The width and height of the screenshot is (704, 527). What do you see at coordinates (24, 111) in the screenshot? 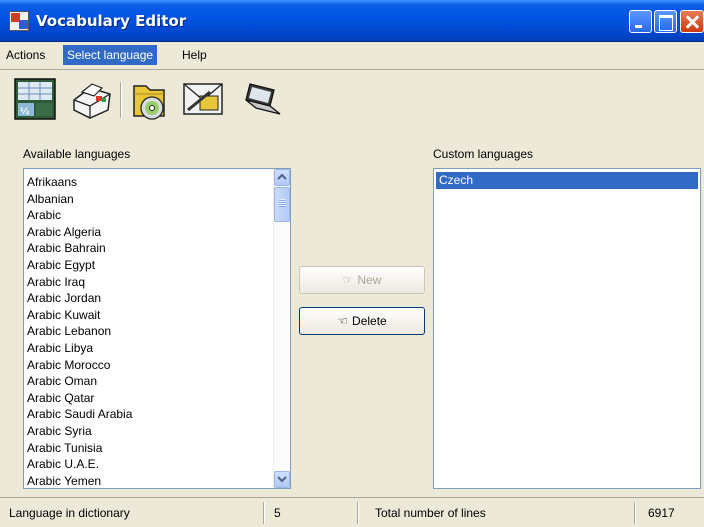
I see `svg-text: ½` at bounding box center [24, 111].